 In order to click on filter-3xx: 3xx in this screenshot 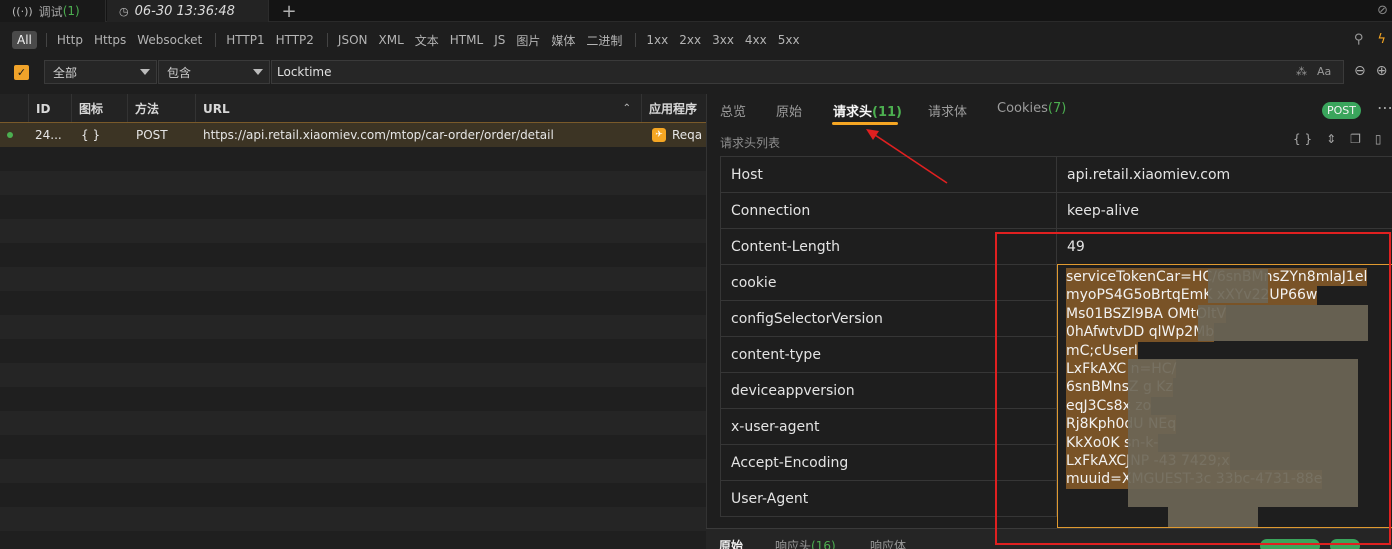, I will do `click(723, 40)`.